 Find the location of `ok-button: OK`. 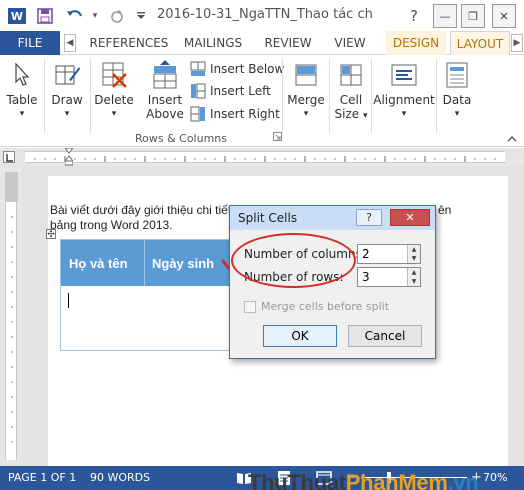

ok-button: OK is located at coordinates (300, 336).